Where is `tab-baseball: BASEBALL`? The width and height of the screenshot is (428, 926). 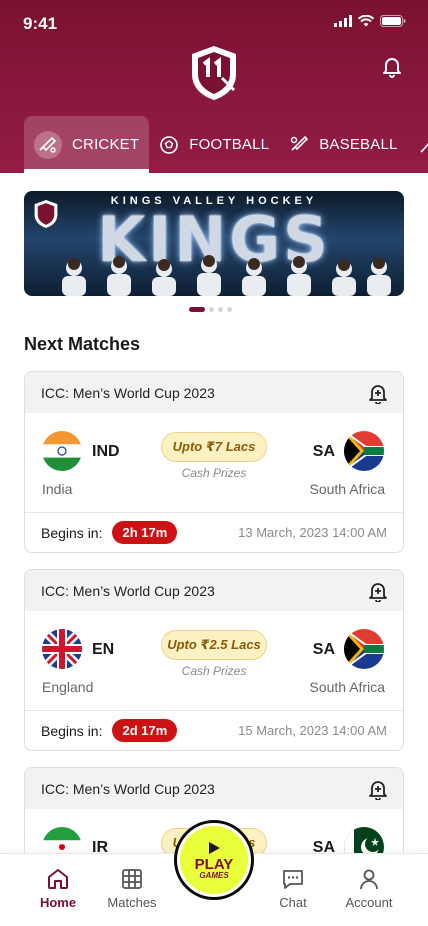
tab-baseball: BASEBALL is located at coordinates (343, 144).